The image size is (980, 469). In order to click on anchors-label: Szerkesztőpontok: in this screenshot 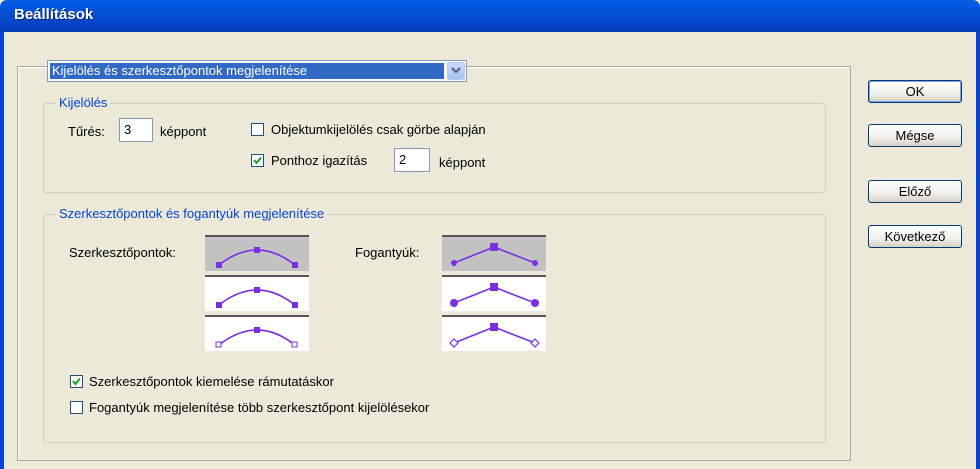, I will do `click(122, 252)`.